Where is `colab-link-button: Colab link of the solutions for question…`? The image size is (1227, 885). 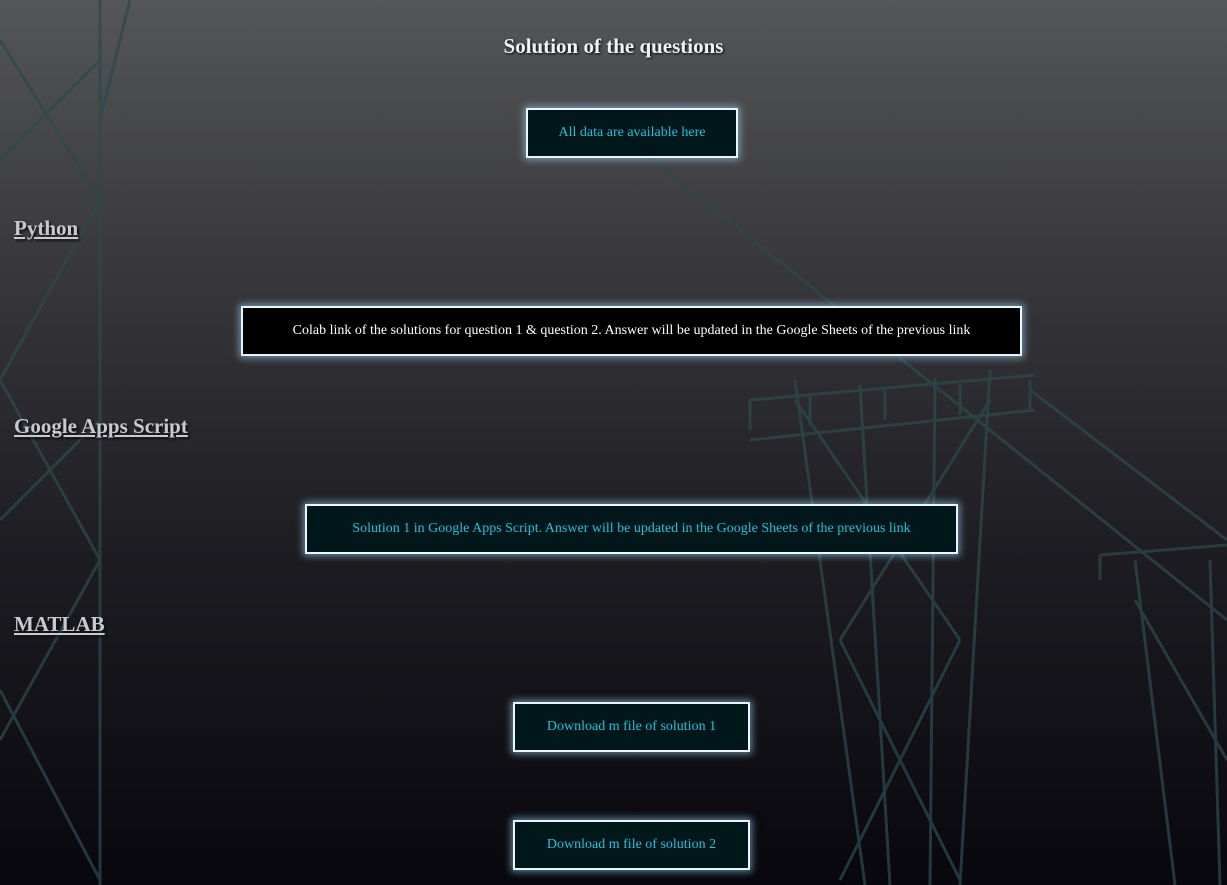
colab-link-button: Colab link of the solutions for question… is located at coordinates (631, 331).